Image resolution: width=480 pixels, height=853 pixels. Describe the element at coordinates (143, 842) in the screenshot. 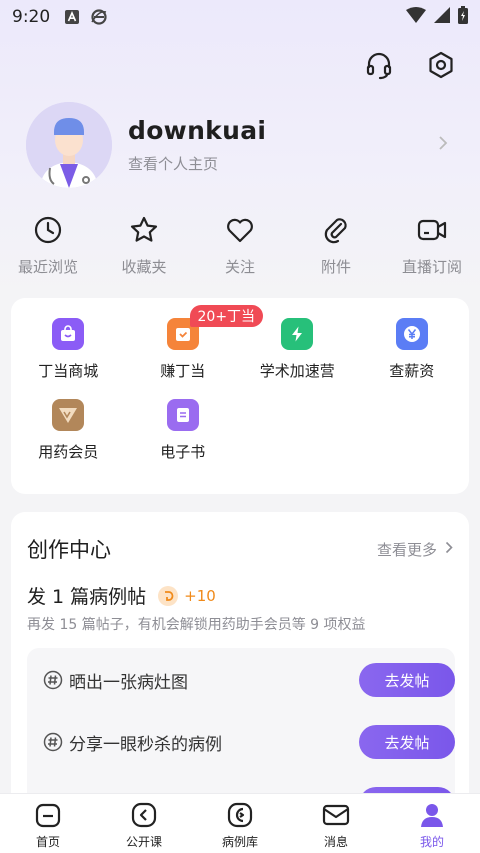

I see `tab-label: 公开课` at that location.